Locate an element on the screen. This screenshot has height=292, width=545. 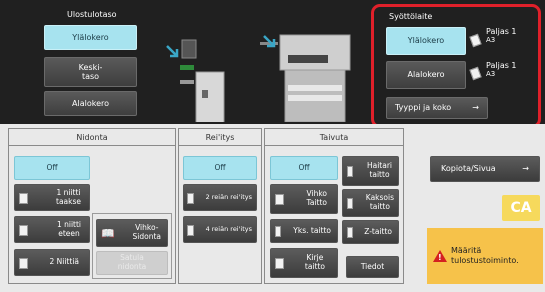
clear-all-button: CA is located at coordinates (521, 208).